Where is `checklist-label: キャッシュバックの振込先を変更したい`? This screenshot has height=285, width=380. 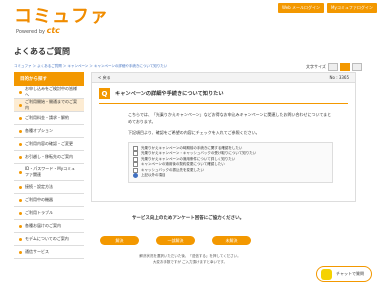 checklist-label: キャッシュバックの振込先を変更したい is located at coordinates (172, 169).